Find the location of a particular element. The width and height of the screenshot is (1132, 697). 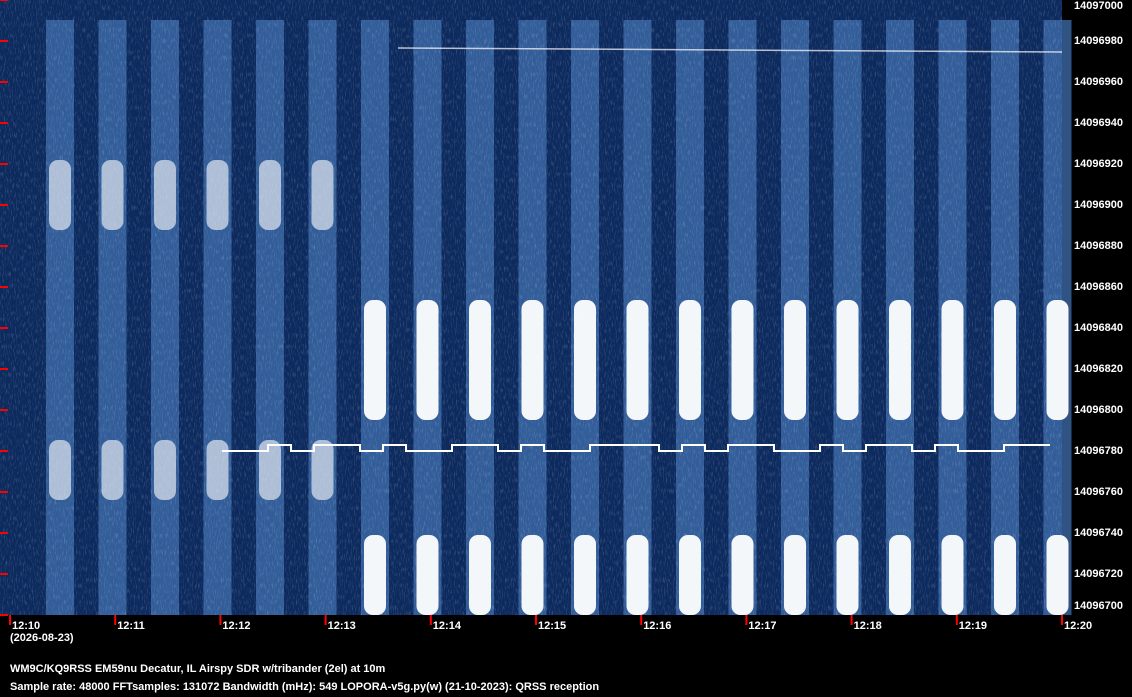

x-tick-label: 12:20 is located at coordinates (1078, 626).